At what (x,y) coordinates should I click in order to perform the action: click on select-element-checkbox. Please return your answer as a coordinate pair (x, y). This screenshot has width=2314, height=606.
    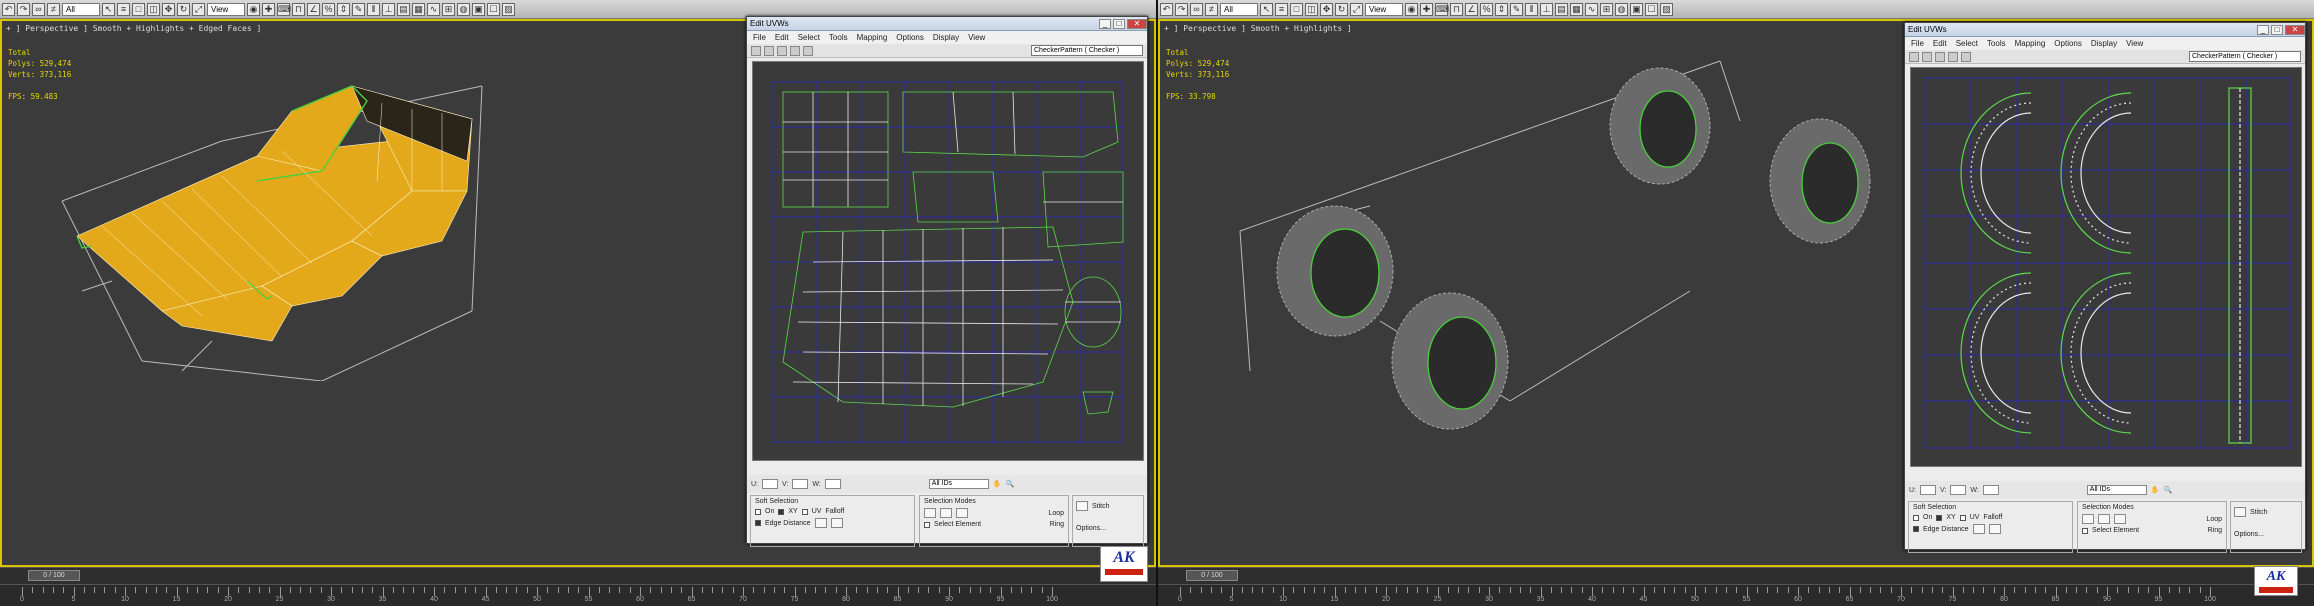
    Looking at the image, I should click on (927, 524).